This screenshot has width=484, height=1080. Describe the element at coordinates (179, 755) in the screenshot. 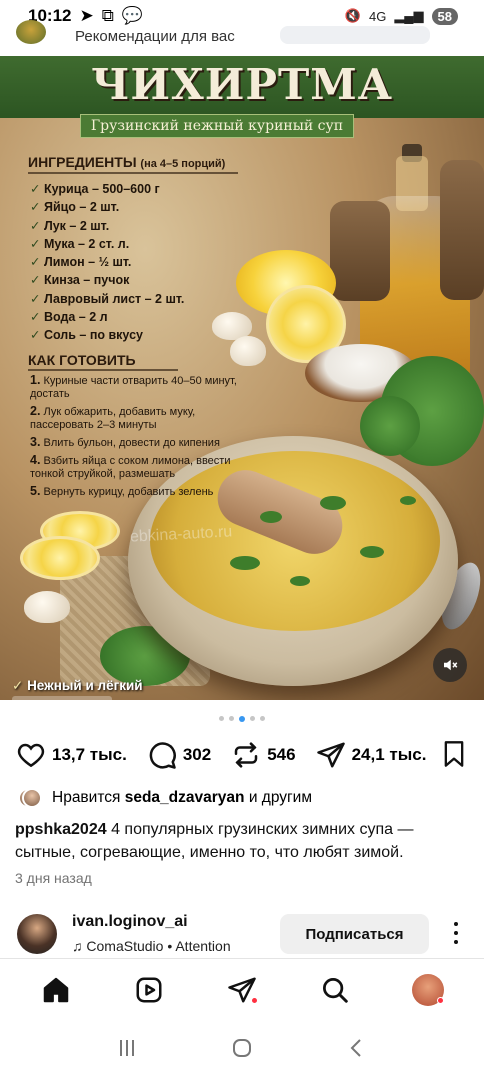

I see `comment-button: 302` at that location.